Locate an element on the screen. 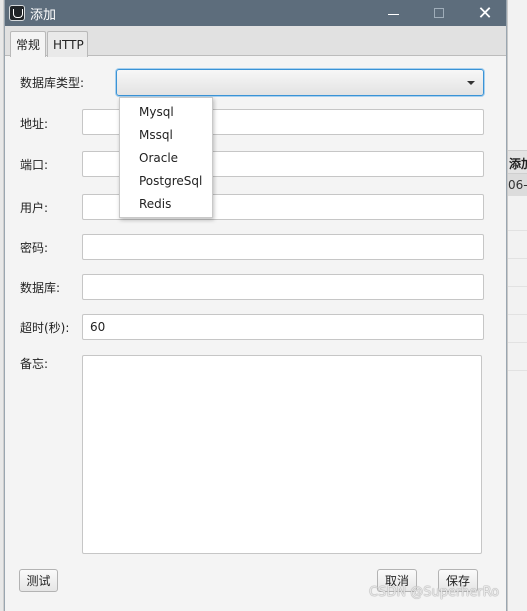  password-label: 密码: is located at coordinates (34, 248).